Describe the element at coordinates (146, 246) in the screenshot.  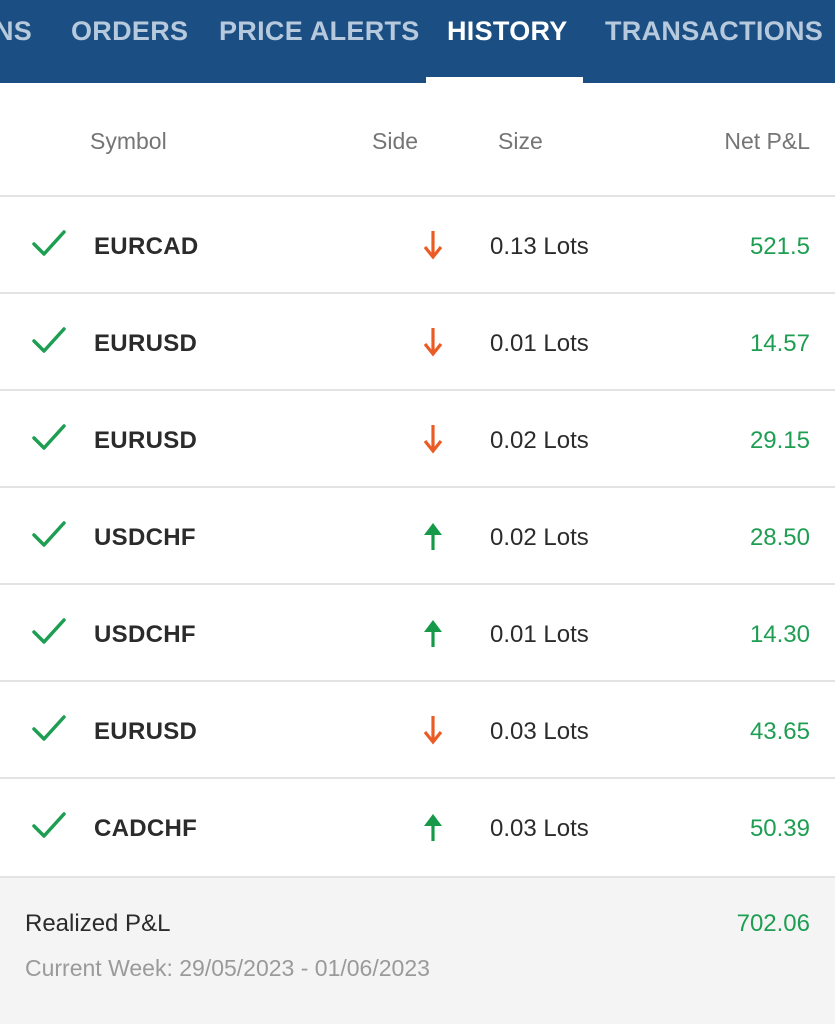
I see `row-symbol: EURCAD` at that location.